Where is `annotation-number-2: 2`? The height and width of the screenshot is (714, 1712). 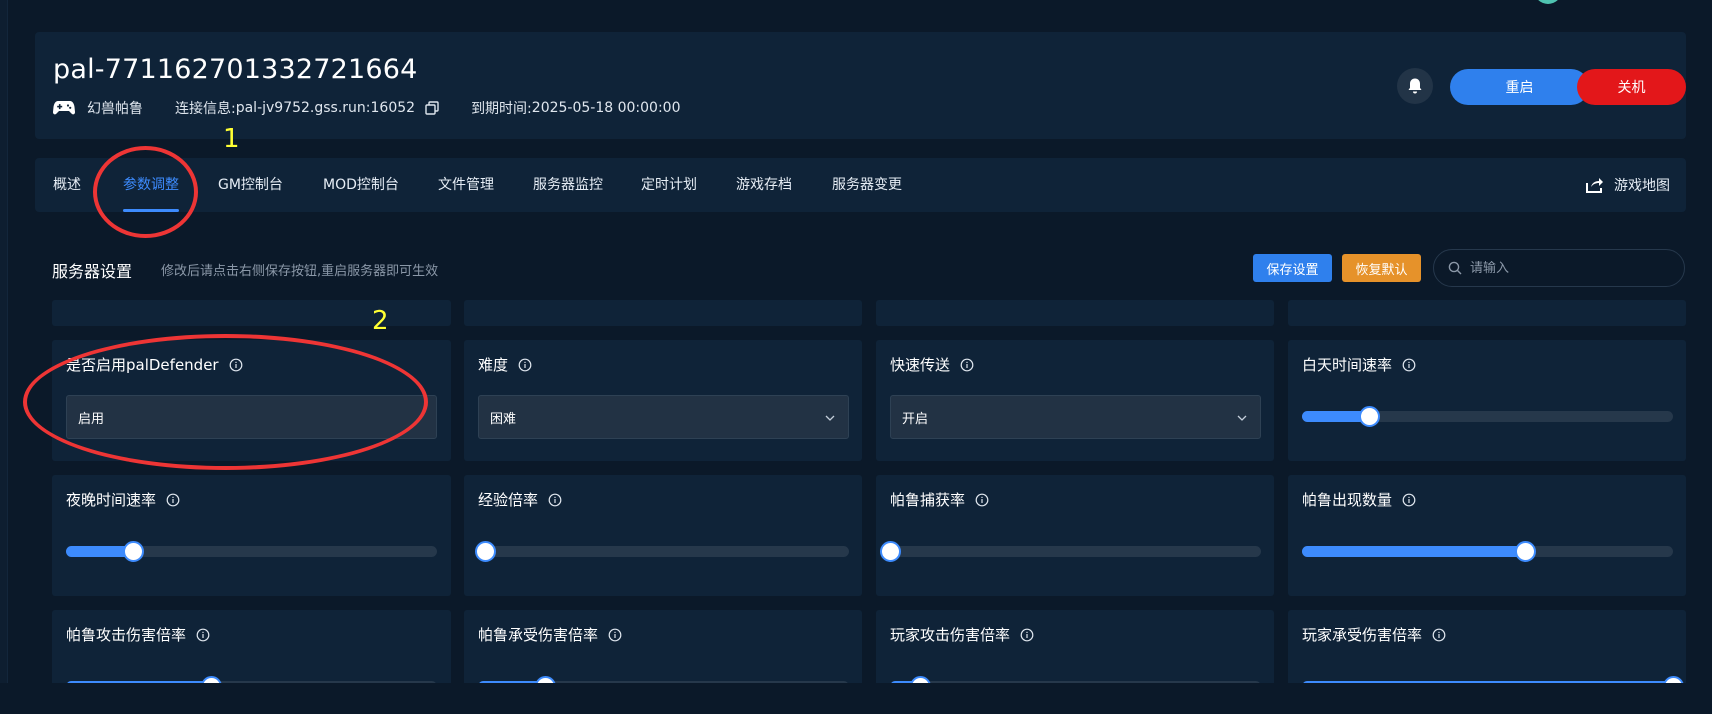 annotation-number-2: 2 is located at coordinates (380, 321).